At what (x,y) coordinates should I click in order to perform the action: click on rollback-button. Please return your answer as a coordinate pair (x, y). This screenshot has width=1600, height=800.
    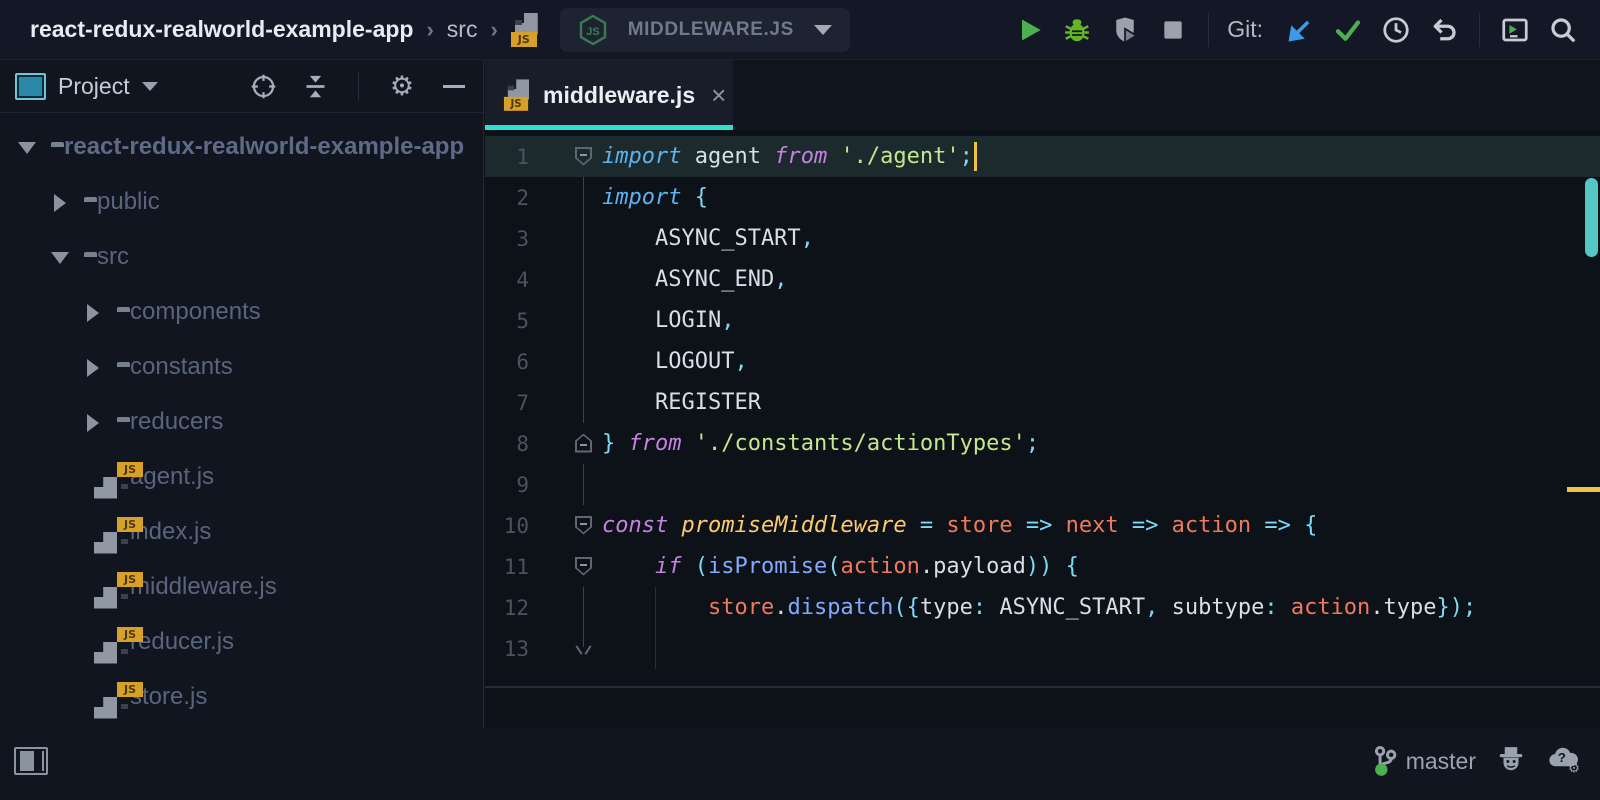
    Looking at the image, I should click on (1444, 30).